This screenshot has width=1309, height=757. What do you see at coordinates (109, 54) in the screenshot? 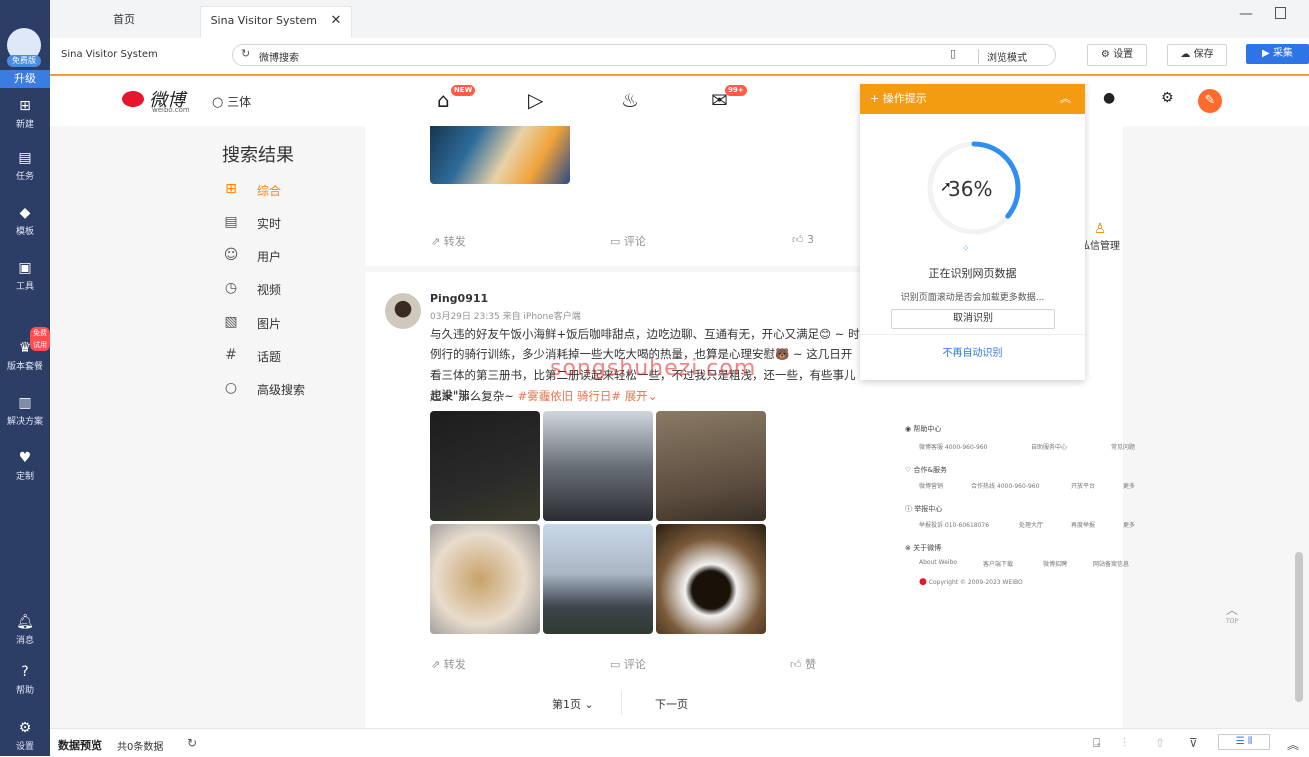
I see `page-title: Sina Visitor System` at bounding box center [109, 54].